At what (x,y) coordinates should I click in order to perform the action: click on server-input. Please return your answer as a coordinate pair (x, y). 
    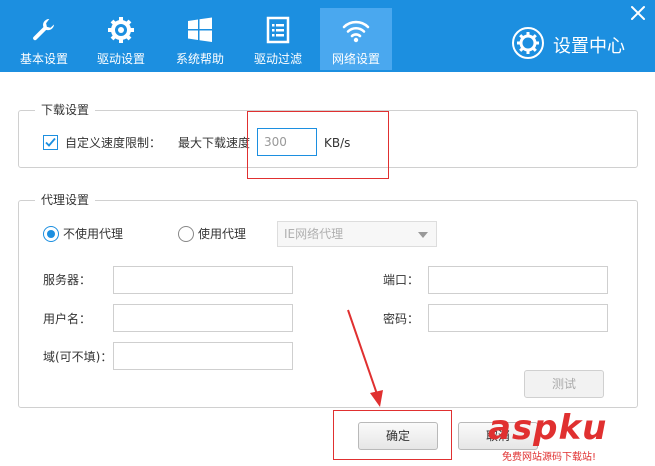
    Looking at the image, I should click on (203, 280).